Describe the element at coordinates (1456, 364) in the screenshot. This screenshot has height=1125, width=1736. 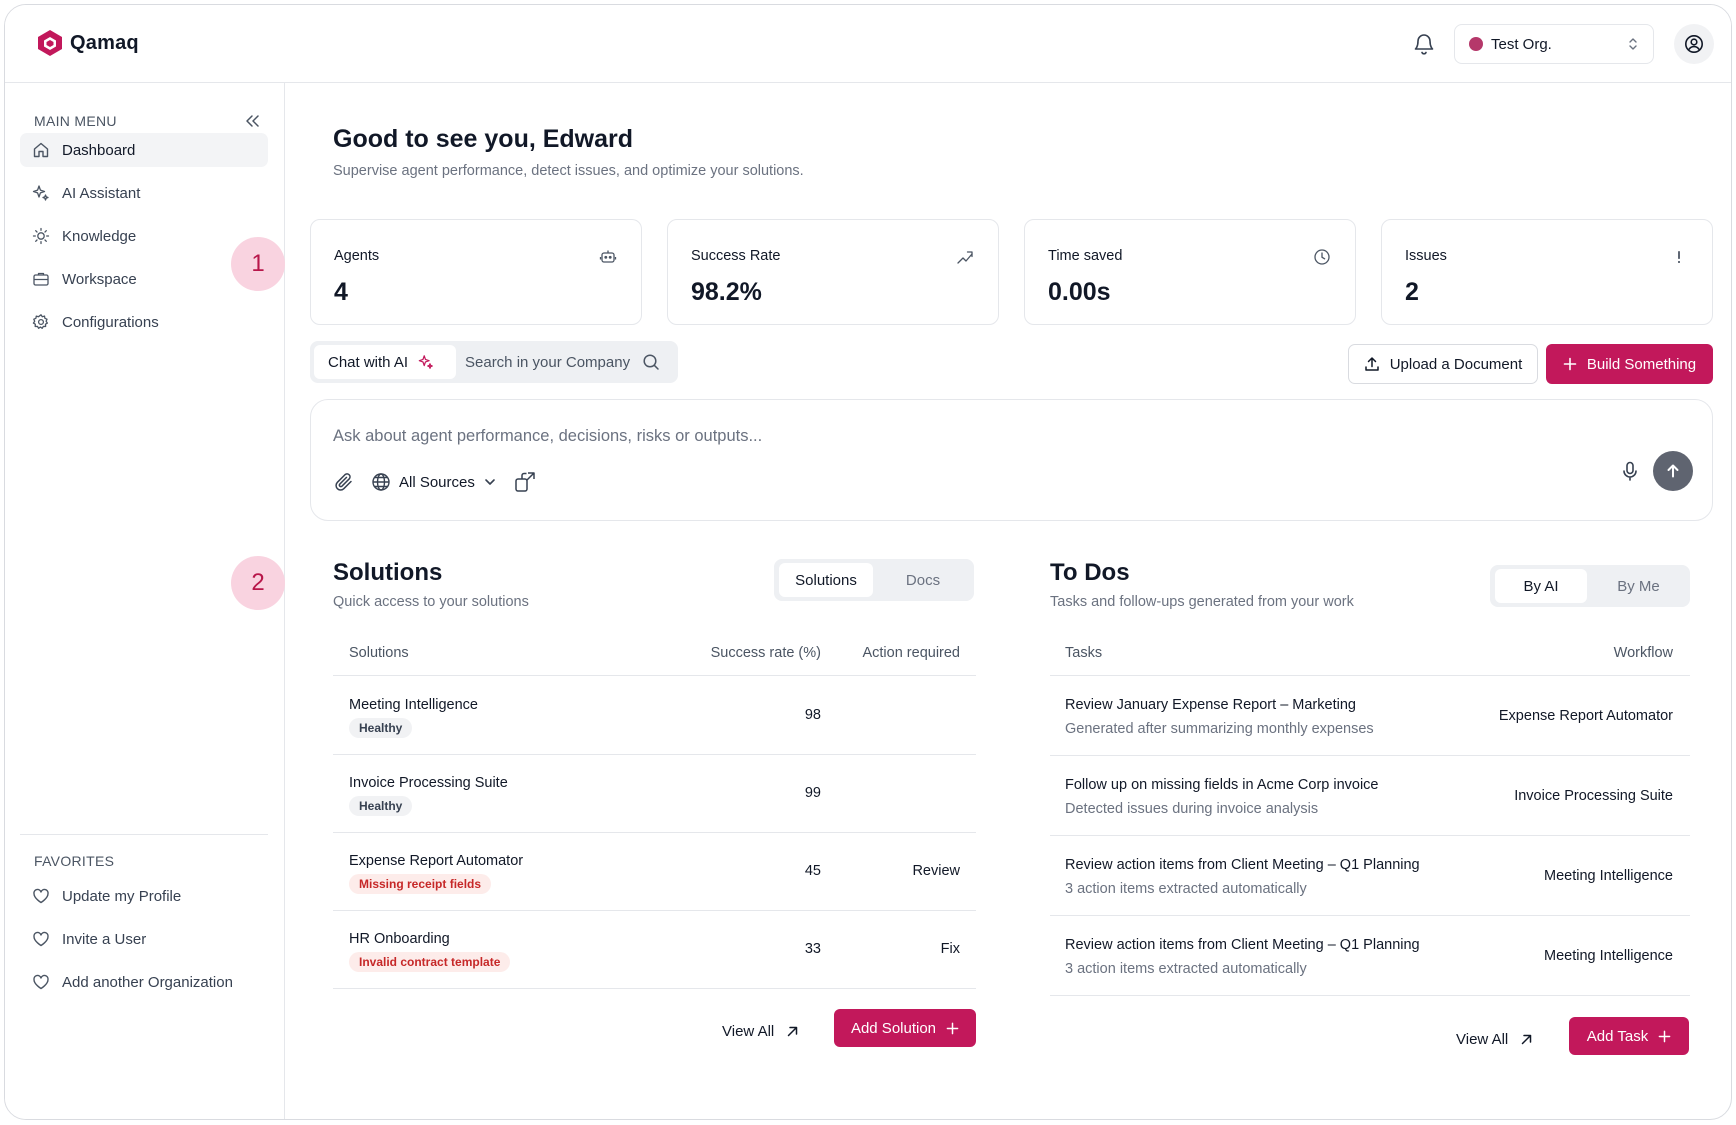
I see `button-label: Upload a Document` at that location.